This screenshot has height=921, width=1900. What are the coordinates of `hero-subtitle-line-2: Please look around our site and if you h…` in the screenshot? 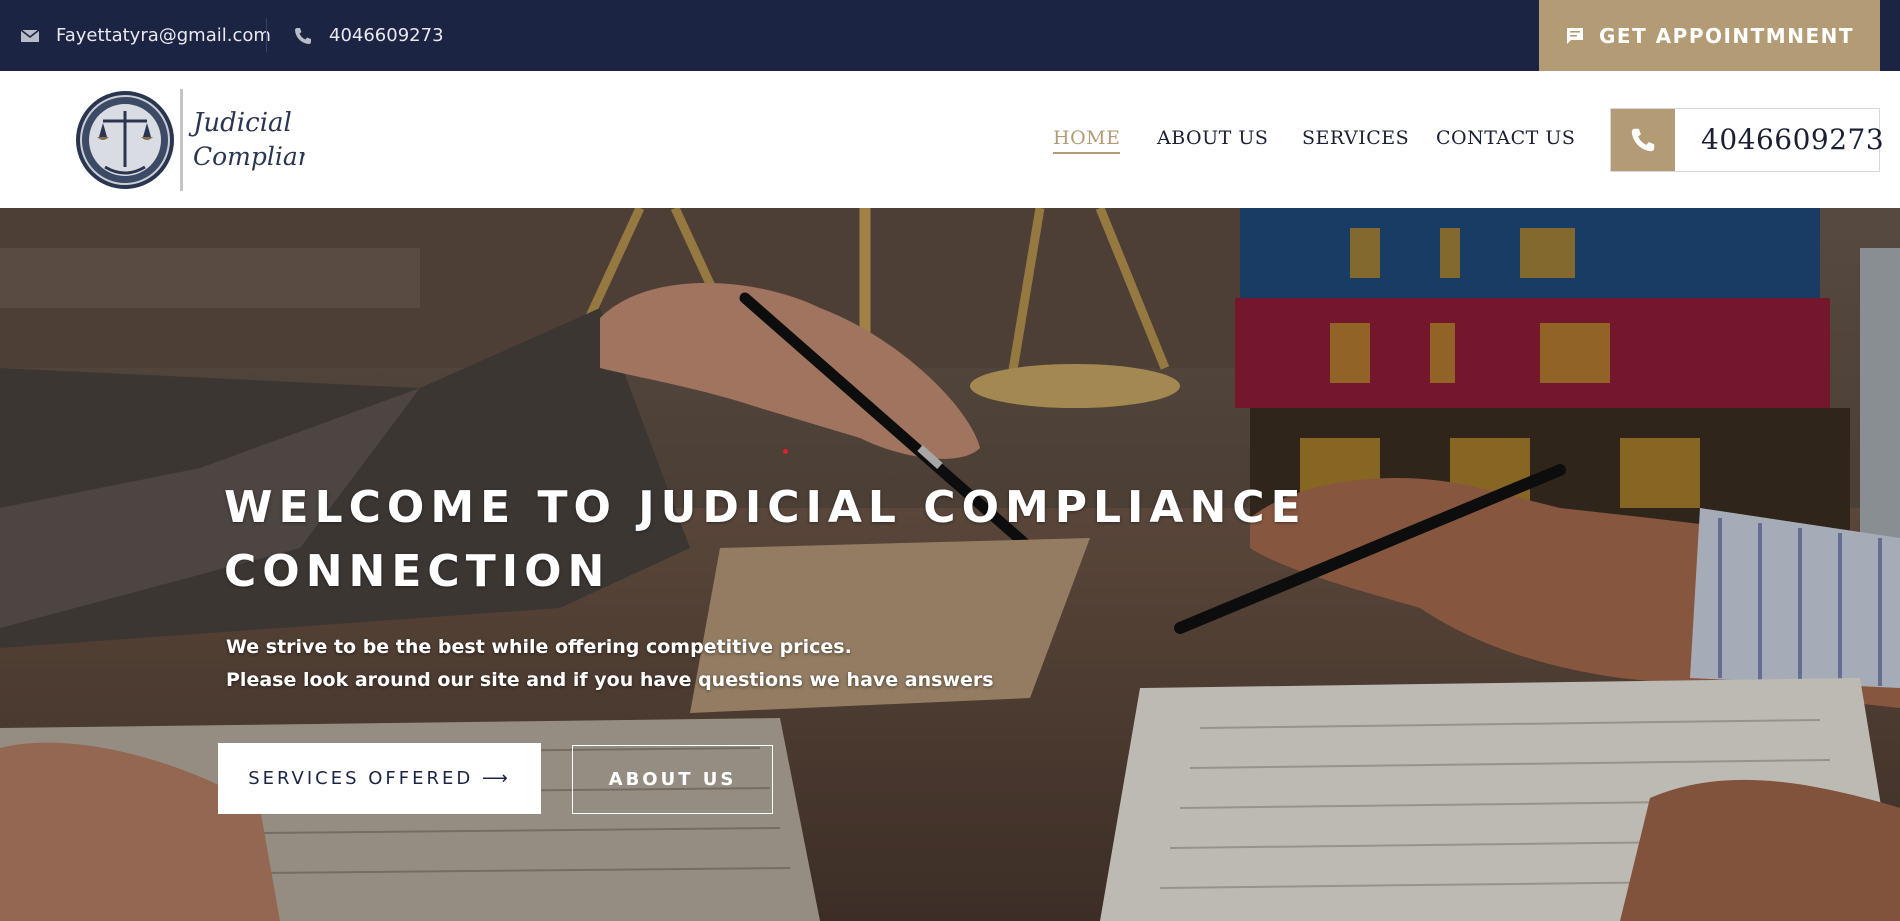 It's located at (610, 680).